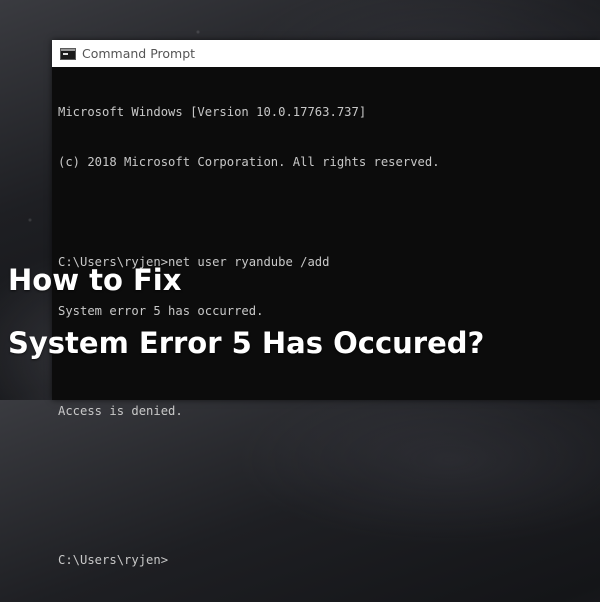  What do you see at coordinates (95, 280) in the screenshot?
I see `headline-line-1: How to Fix` at bounding box center [95, 280].